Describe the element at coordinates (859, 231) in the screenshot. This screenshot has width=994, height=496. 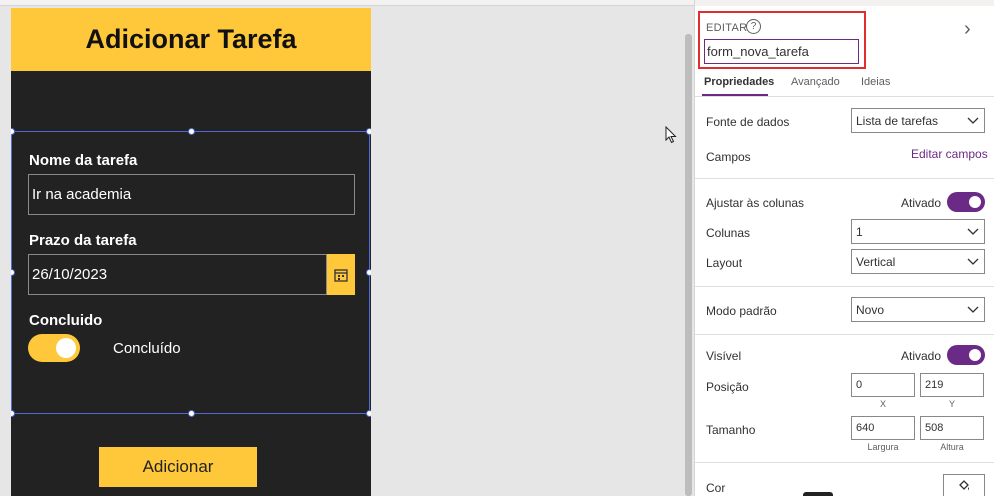
I see `columns-value: 1` at that location.